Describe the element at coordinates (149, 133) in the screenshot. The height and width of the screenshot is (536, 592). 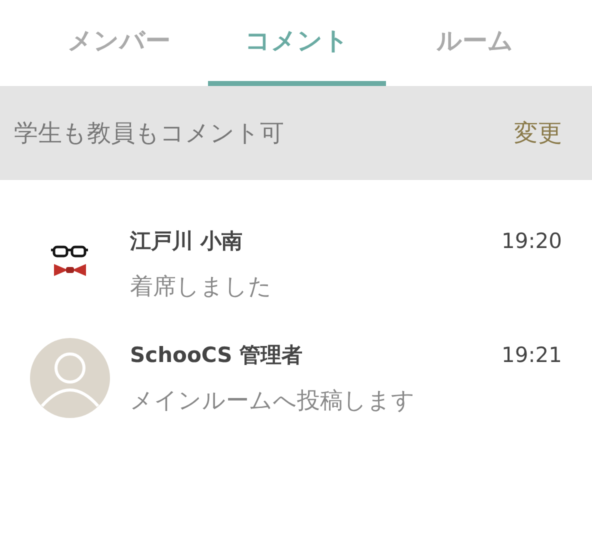
I see `setting-text: 学生も教員もコメント可` at that location.